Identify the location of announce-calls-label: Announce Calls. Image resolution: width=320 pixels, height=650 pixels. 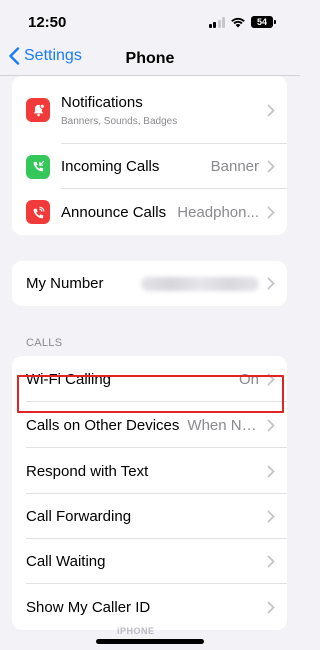
(114, 212).